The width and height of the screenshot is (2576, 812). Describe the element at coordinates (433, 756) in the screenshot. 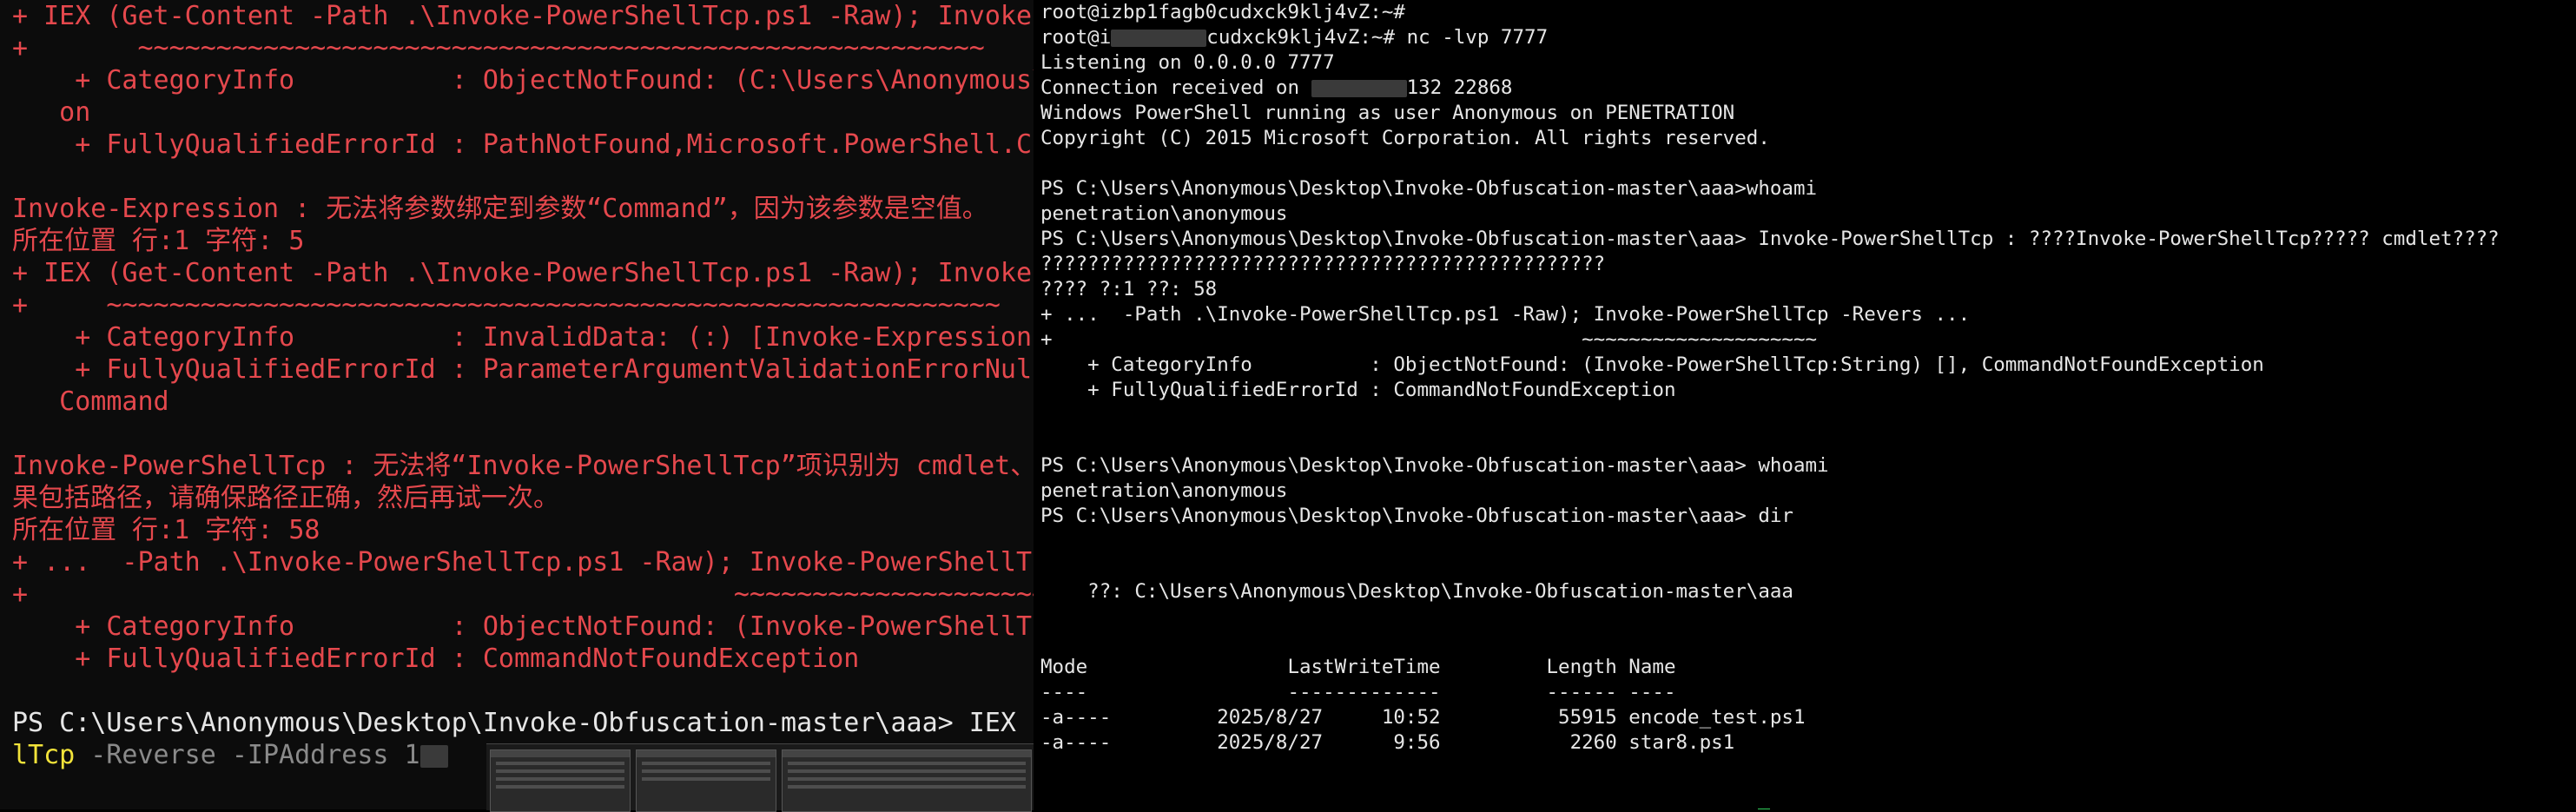

I see `redacted-ip` at that location.